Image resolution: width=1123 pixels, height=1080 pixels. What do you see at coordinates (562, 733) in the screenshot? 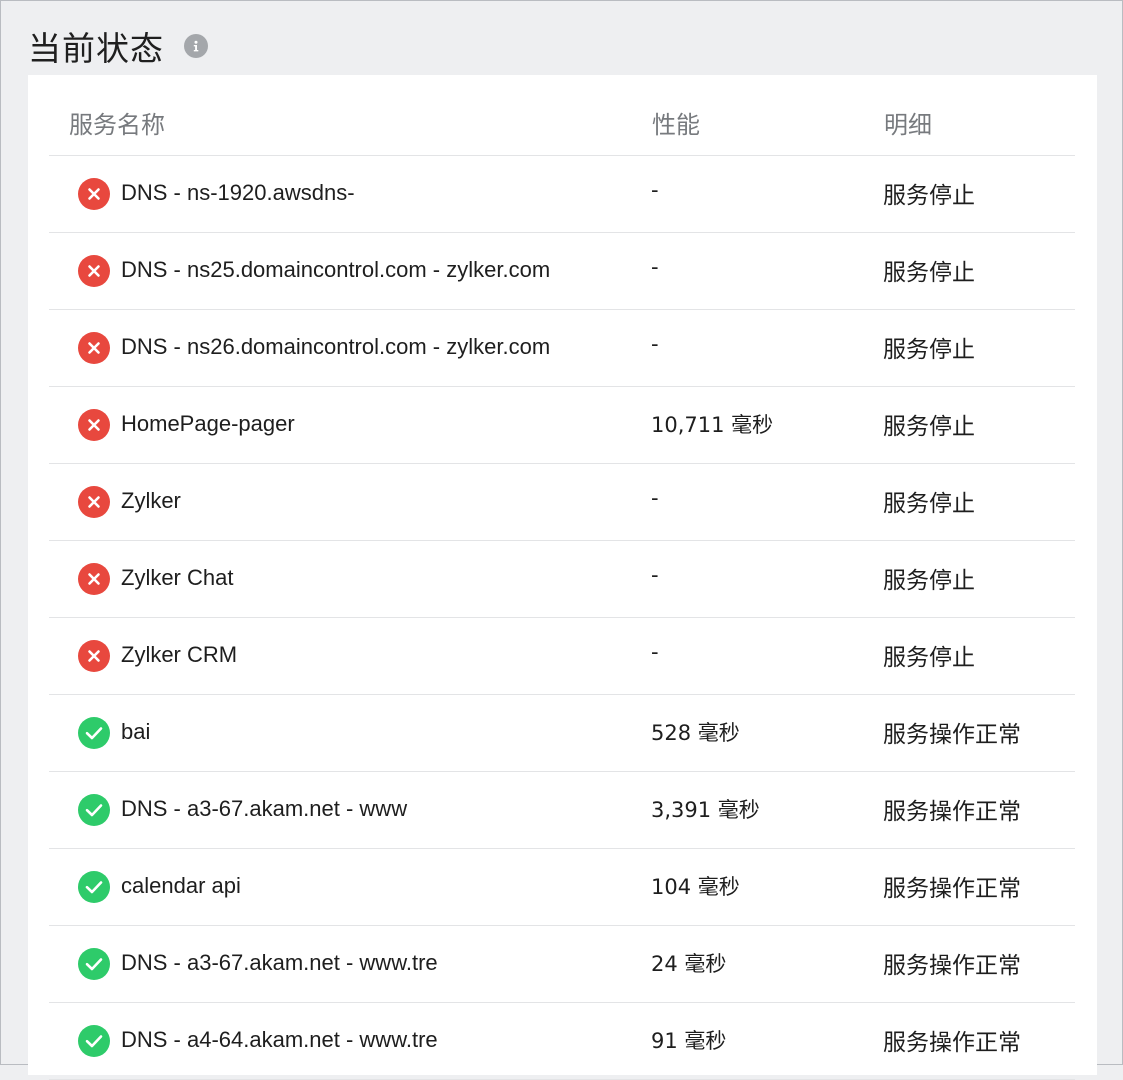
I see `table-row: bai 528 毫秒 服务操作正常` at bounding box center [562, 733].